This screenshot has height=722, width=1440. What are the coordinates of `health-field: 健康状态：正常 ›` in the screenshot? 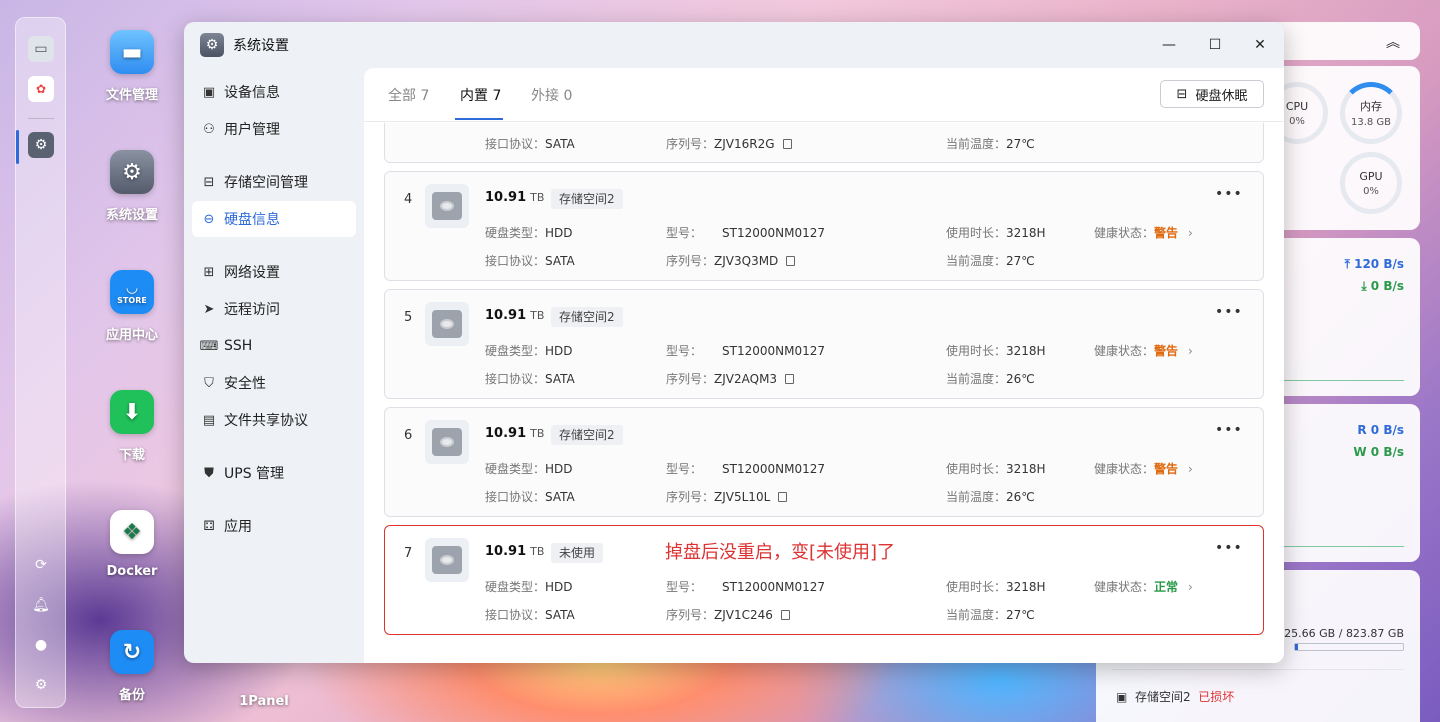 It's located at (1143, 586).